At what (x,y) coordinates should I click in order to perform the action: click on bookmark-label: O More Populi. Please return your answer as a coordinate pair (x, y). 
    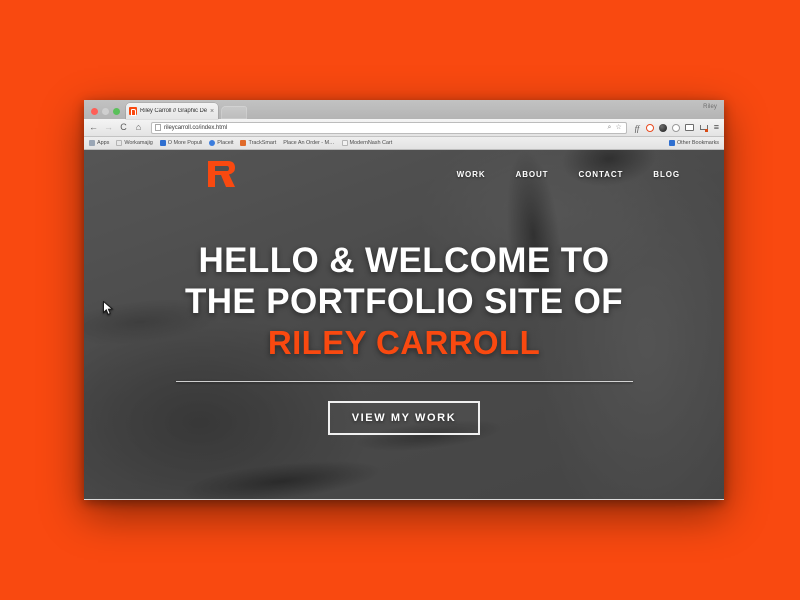
    Looking at the image, I should click on (185, 143).